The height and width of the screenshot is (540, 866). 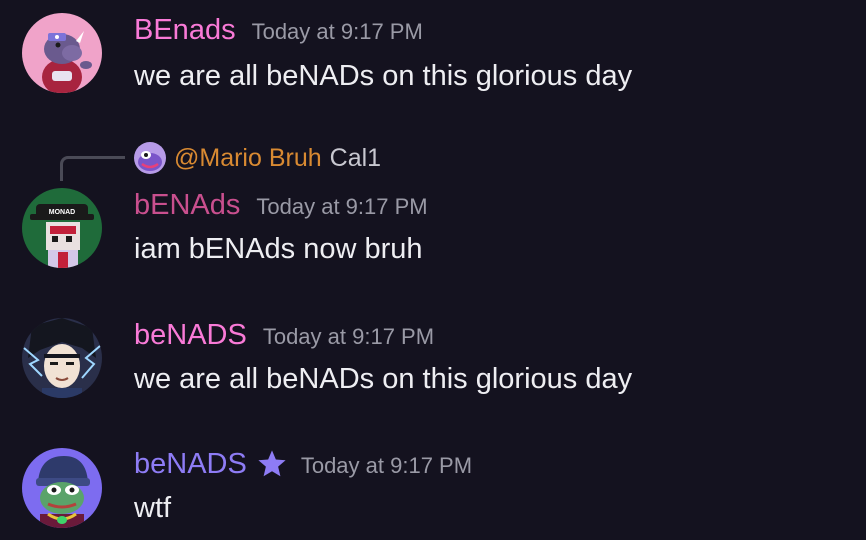 What do you see at coordinates (62, 212) in the screenshot?
I see `avatar-hat-text: MONAD` at bounding box center [62, 212].